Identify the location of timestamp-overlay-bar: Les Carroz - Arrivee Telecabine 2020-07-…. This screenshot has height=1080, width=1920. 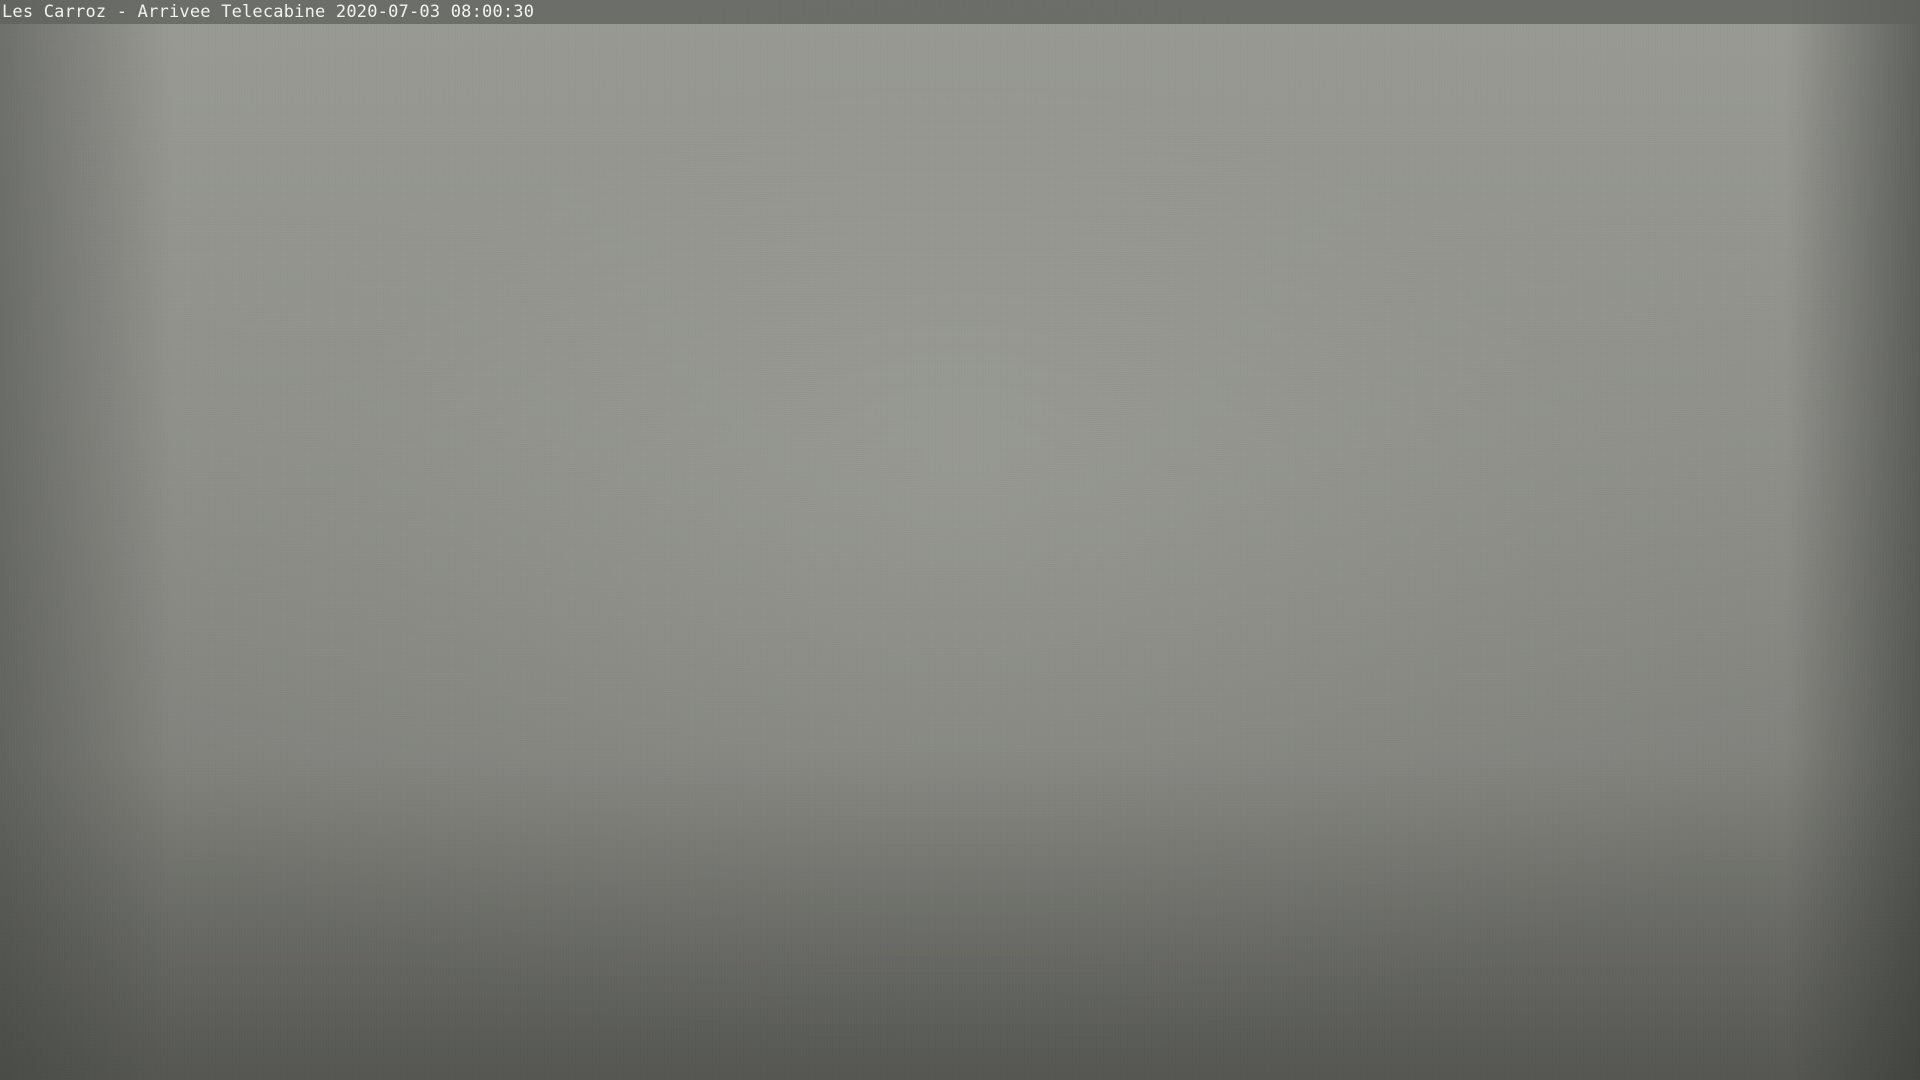
(960, 12).